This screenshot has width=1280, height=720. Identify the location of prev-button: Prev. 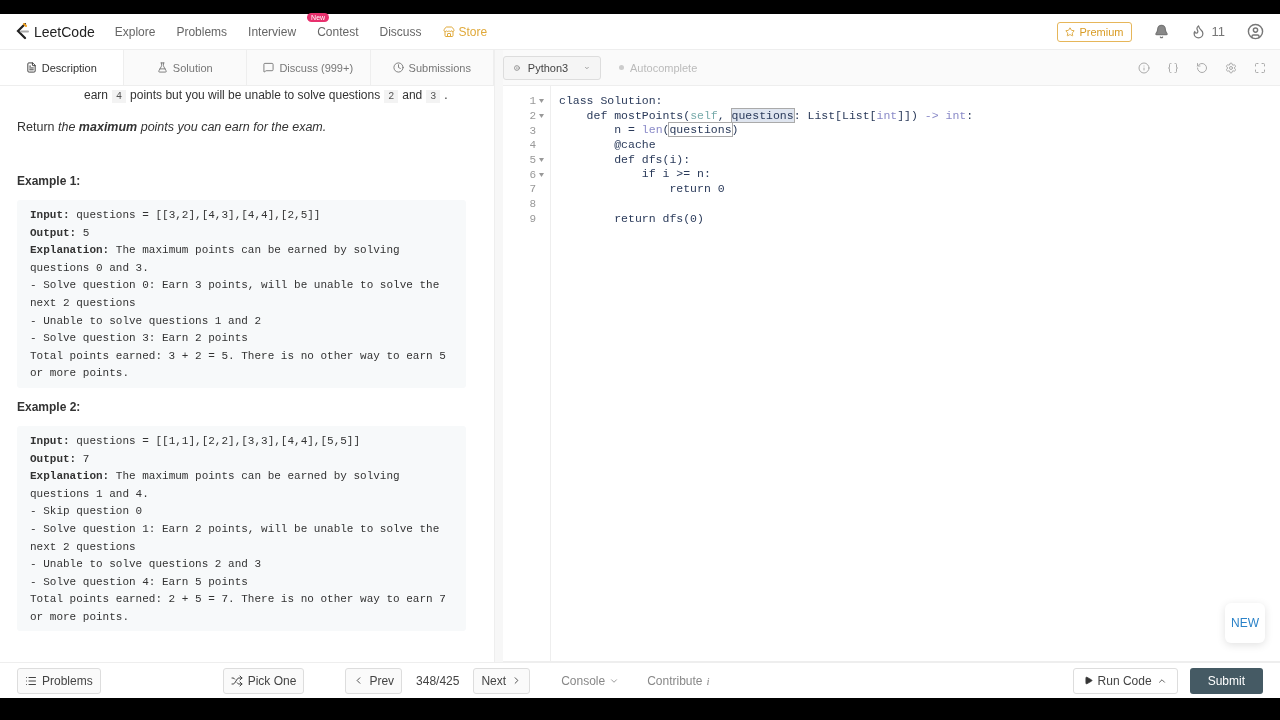
(374, 680).